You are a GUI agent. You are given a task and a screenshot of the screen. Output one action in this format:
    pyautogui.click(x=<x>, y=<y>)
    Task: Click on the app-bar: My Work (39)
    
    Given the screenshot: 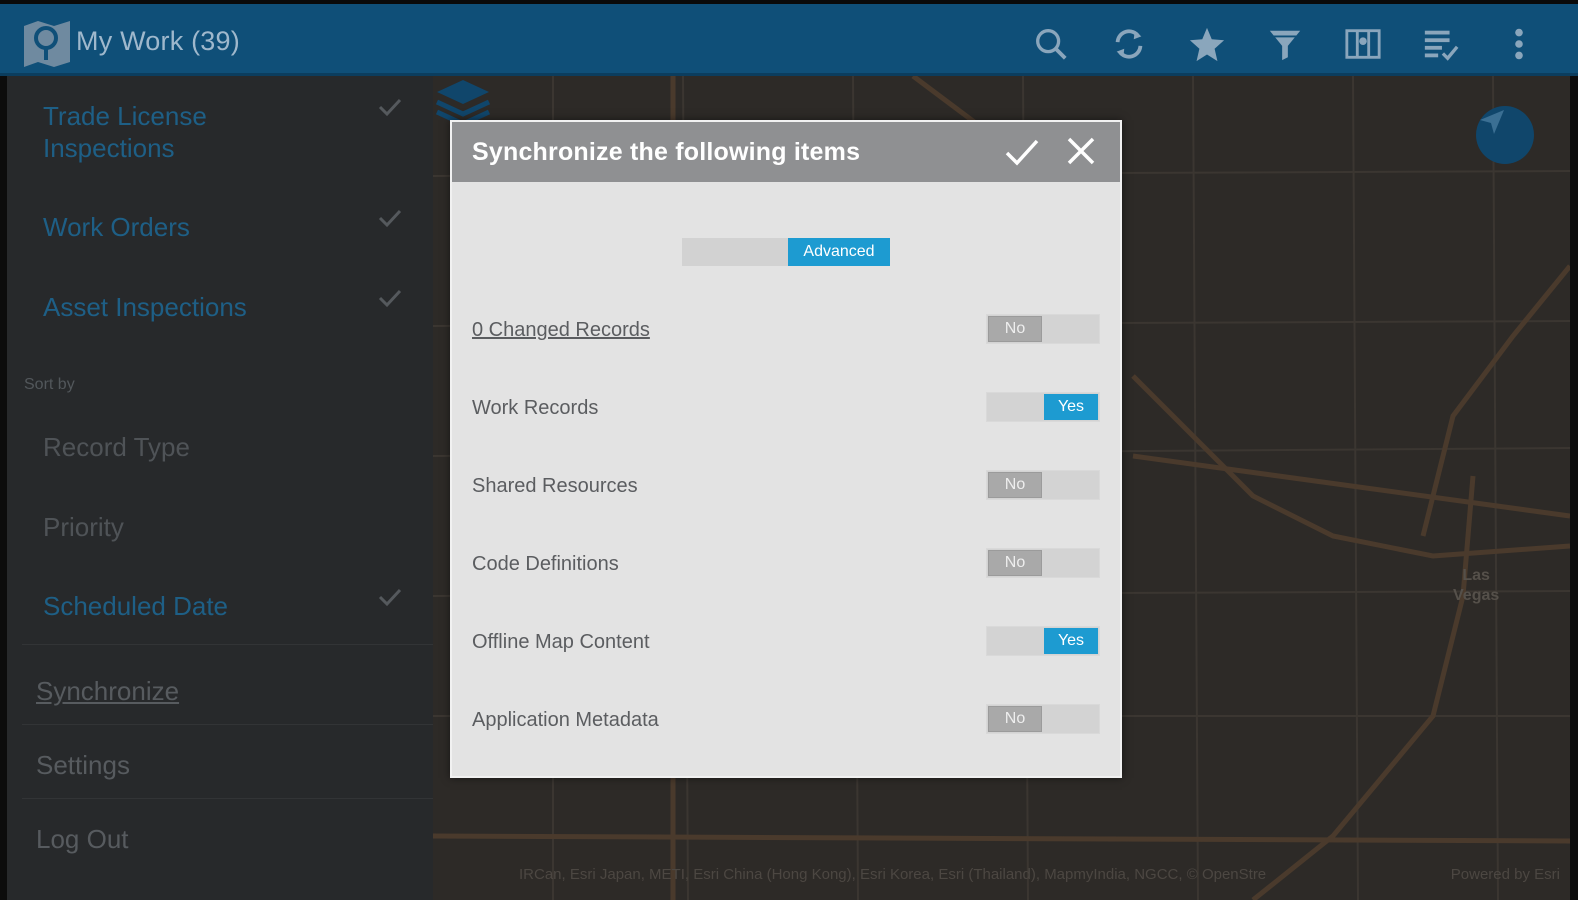 What is the action you would take?
    pyautogui.click(x=789, y=38)
    